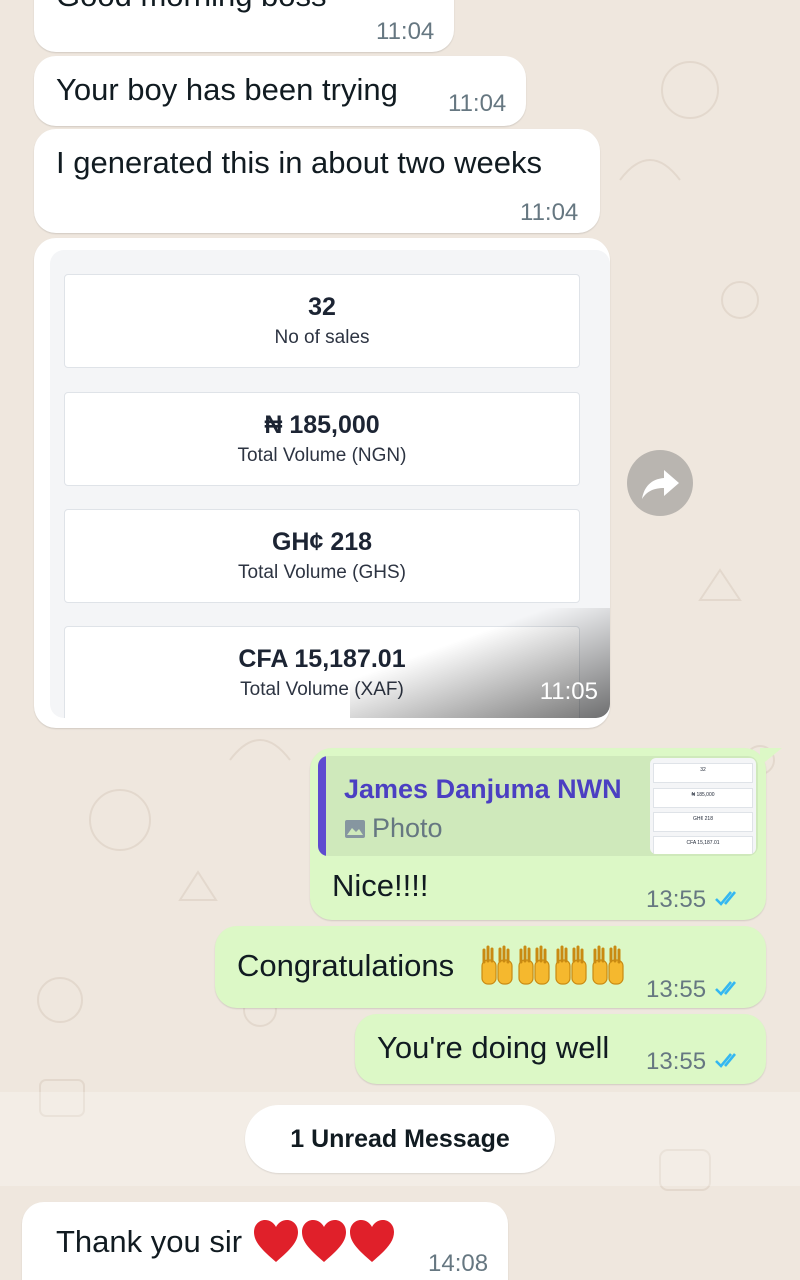  I want to click on stat-value: GH¢ 218, so click(322, 542).